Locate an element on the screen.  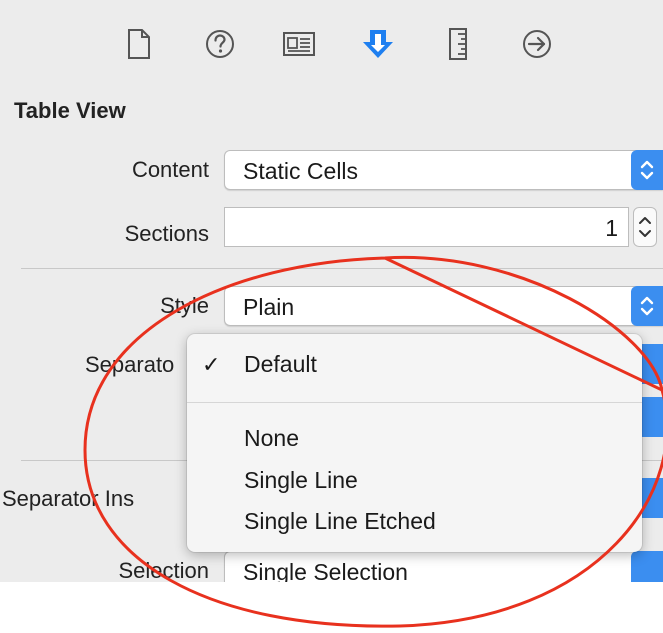
connections-icon is located at coordinates (537, 44).